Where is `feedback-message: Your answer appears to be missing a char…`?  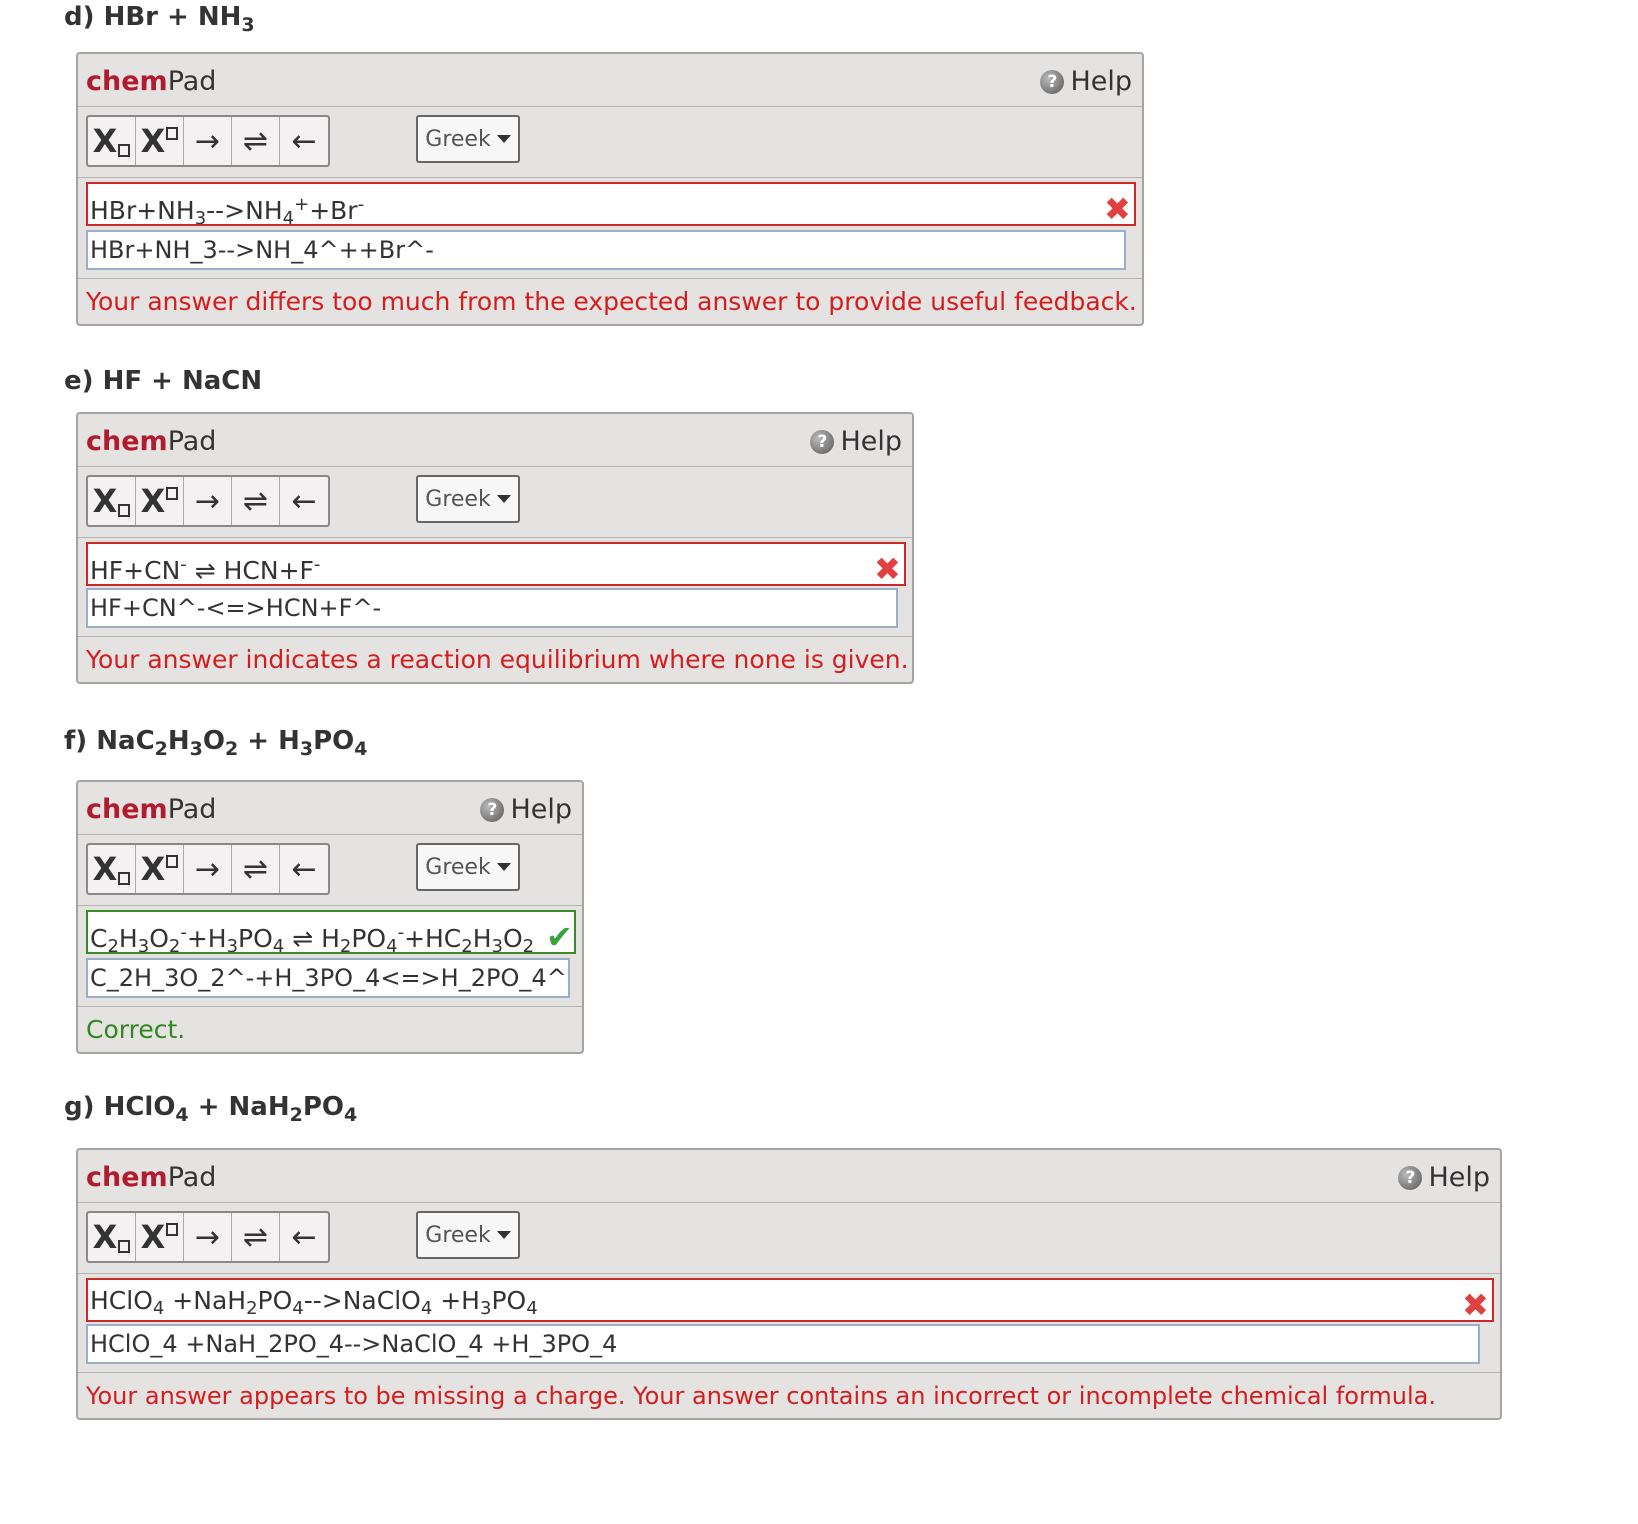
feedback-message: Your answer appears to be missing a char… is located at coordinates (789, 1395).